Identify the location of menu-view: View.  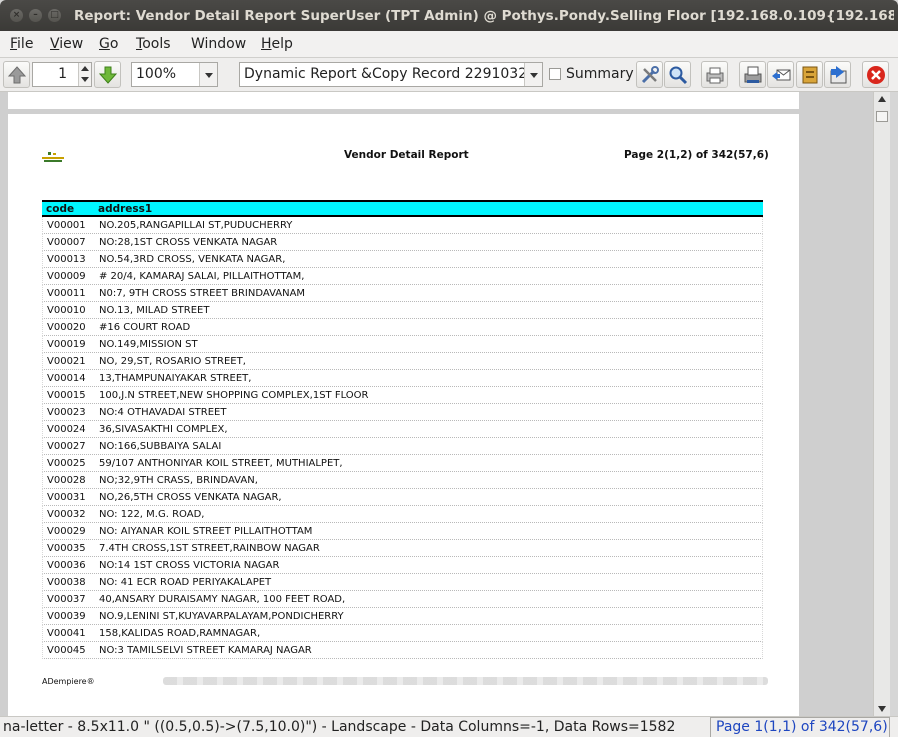
(66, 44).